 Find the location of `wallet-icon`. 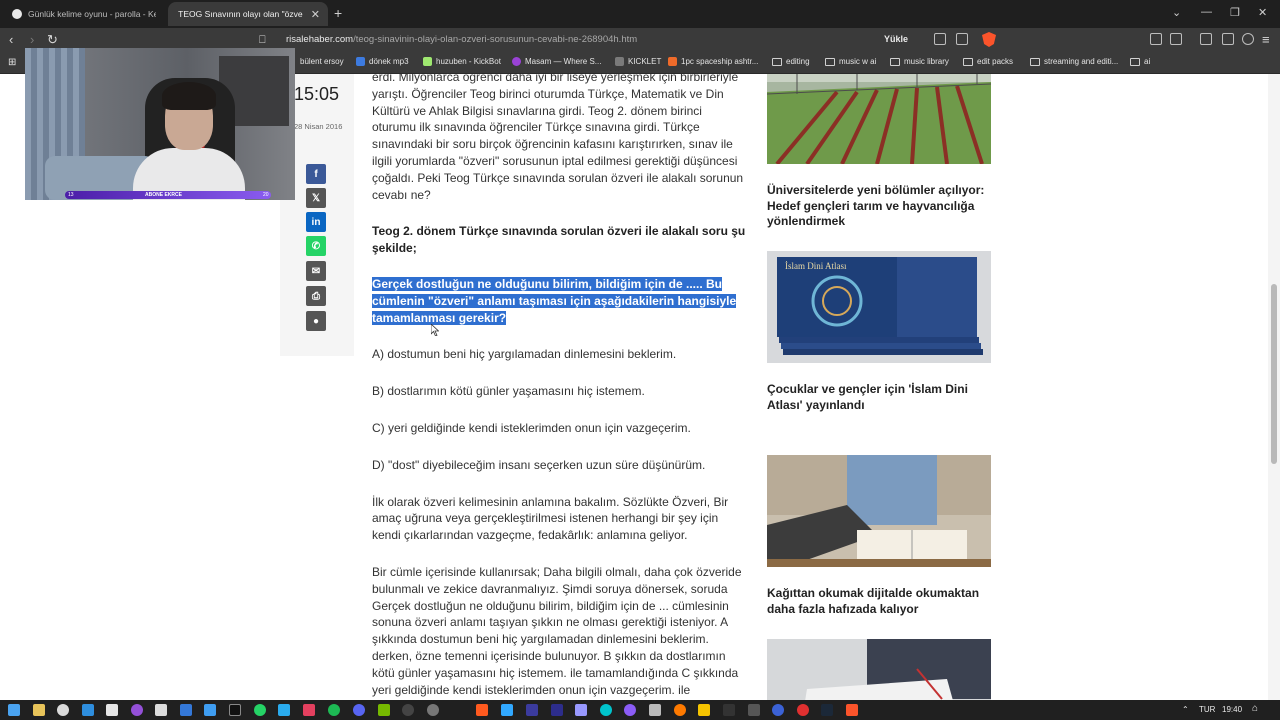

wallet-icon is located at coordinates (1176, 39).